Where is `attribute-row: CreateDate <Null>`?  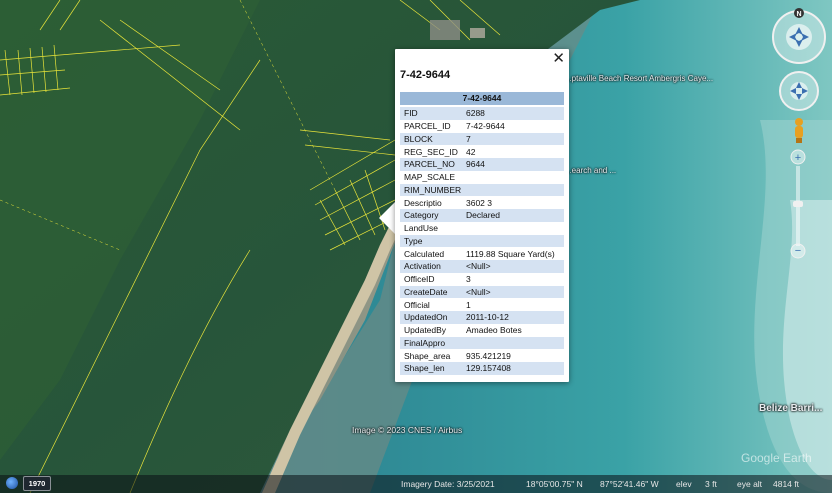
attribute-row: CreateDate <Null> is located at coordinates (482, 292).